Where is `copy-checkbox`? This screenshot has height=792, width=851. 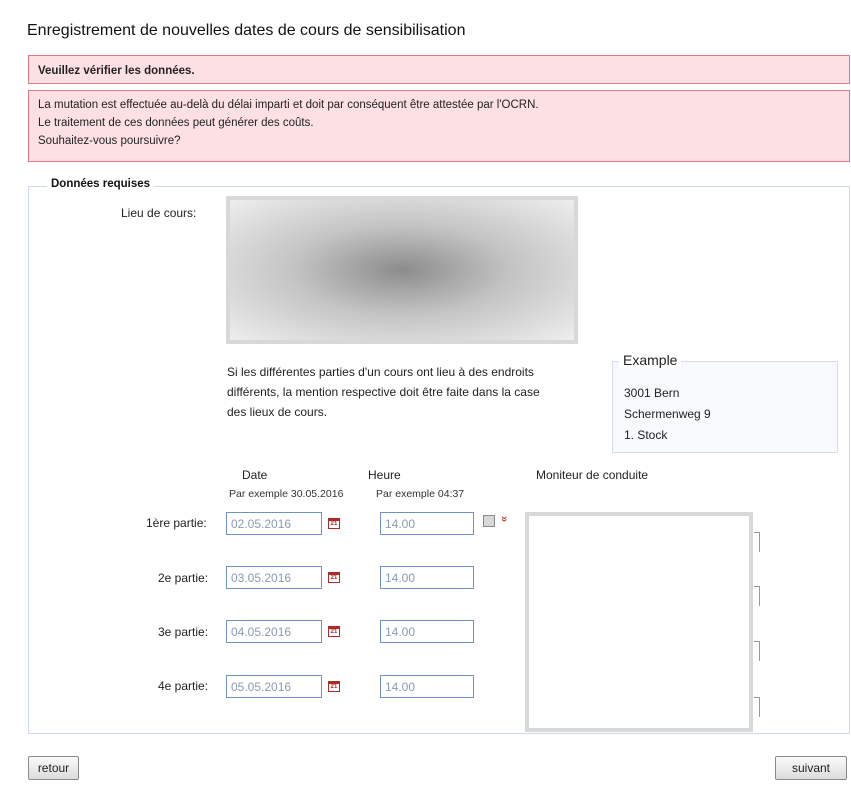 copy-checkbox is located at coordinates (489, 521).